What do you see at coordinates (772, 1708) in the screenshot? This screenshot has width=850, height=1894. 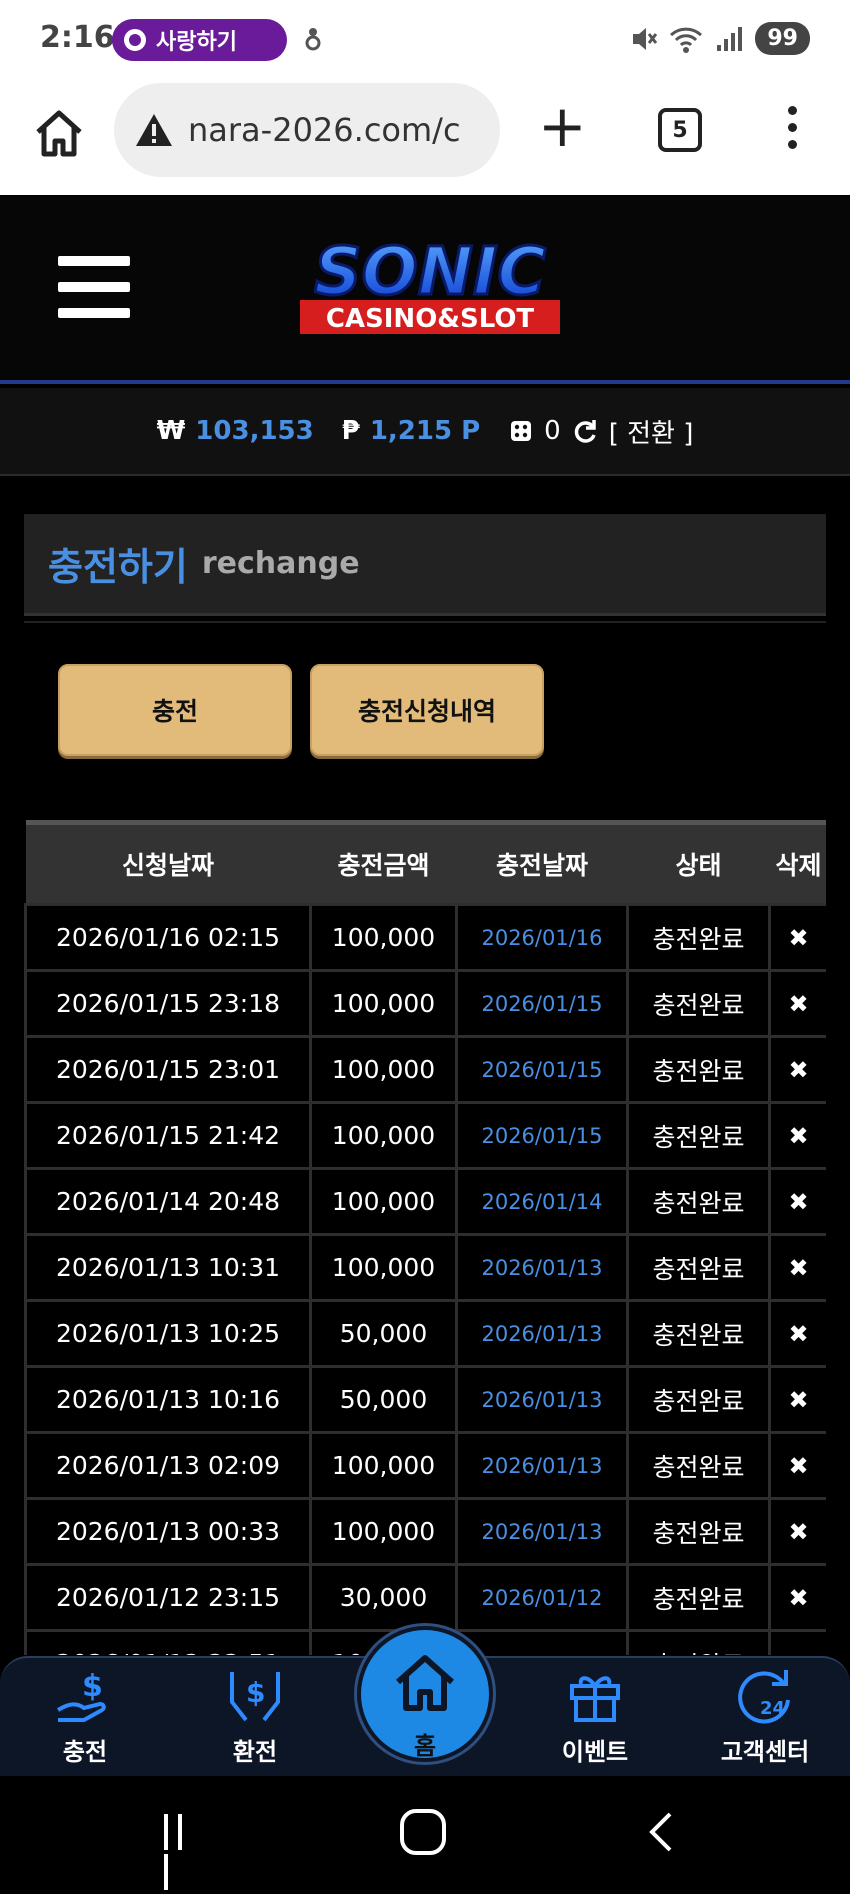 I see `svg-text: 24` at bounding box center [772, 1708].